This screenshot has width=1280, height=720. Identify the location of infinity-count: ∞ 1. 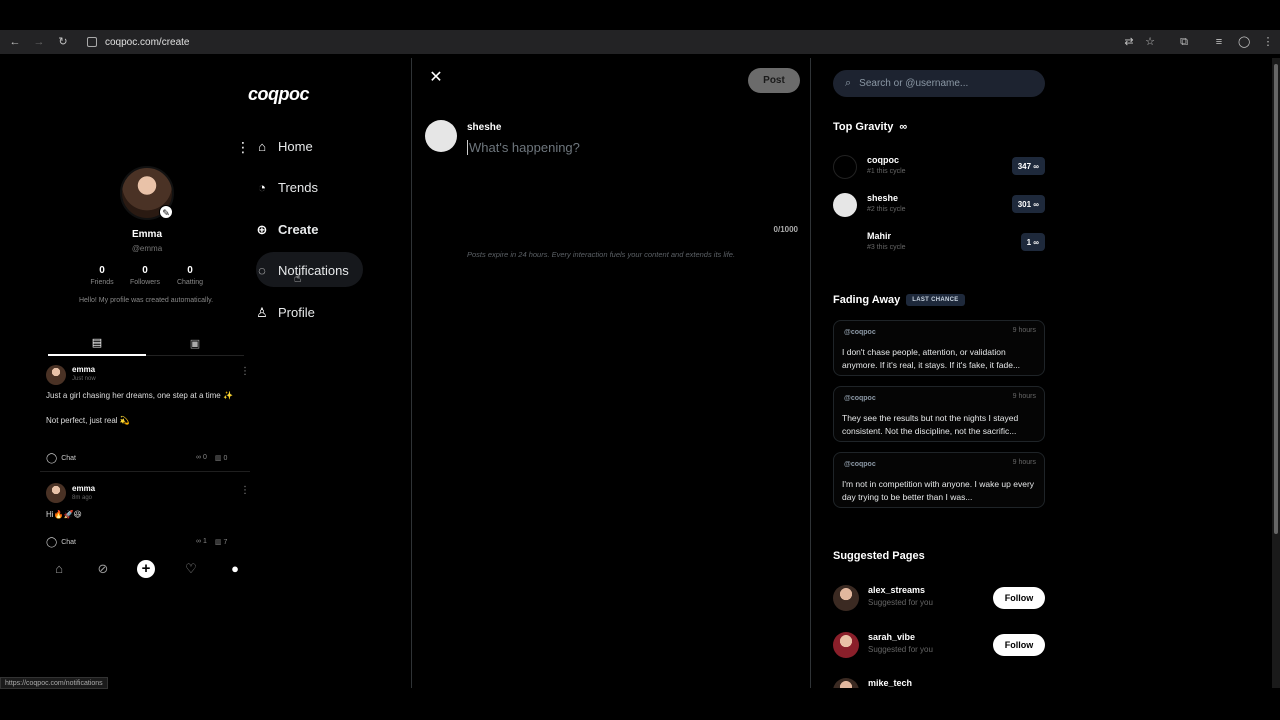
(201, 542).